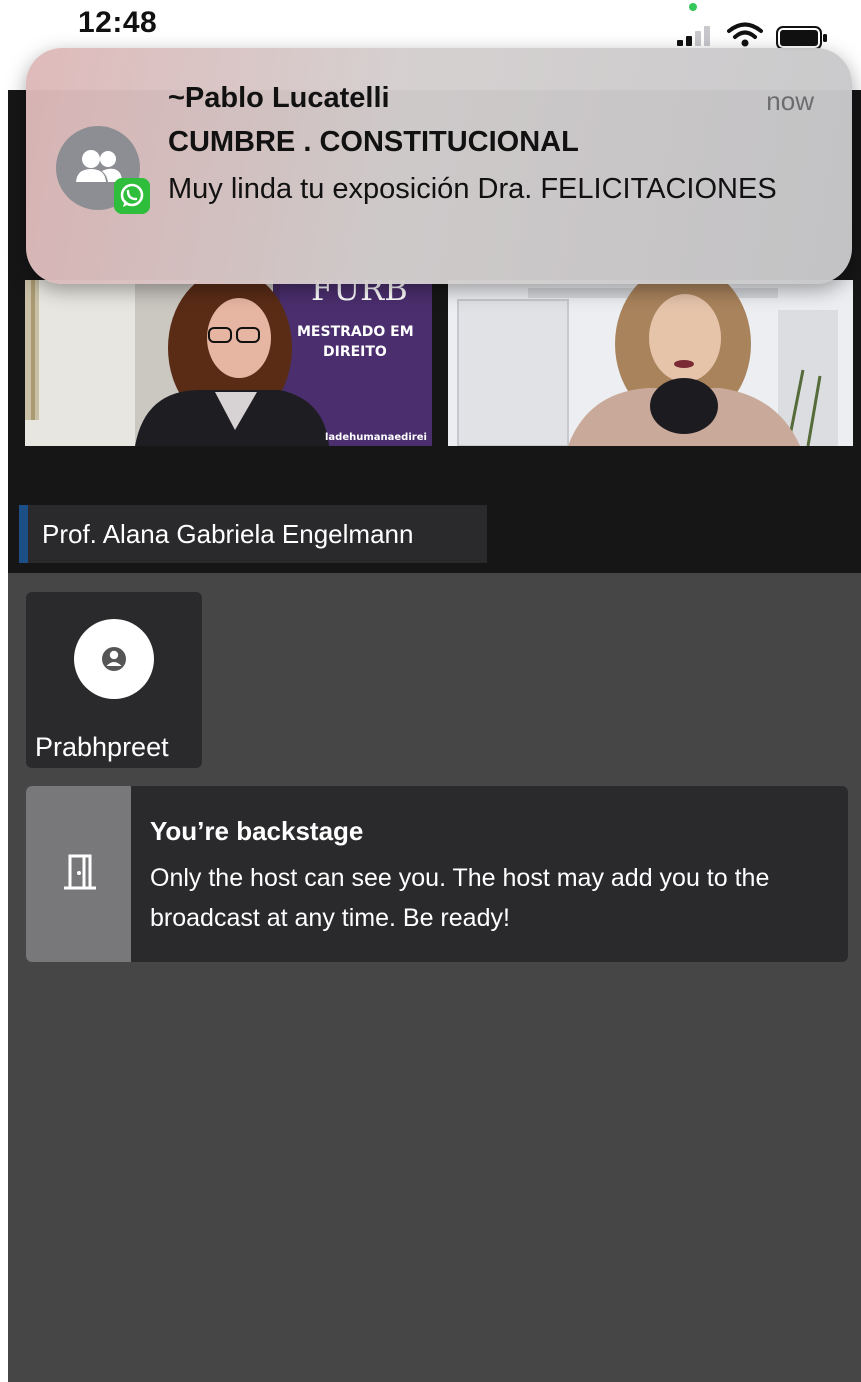 The width and height of the screenshot is (861, 1382). Describe the element at coordinates (373, 142) in the screenshot. I see `notification-group: CUMBRE . CONSTITUCIONAL` at that location.